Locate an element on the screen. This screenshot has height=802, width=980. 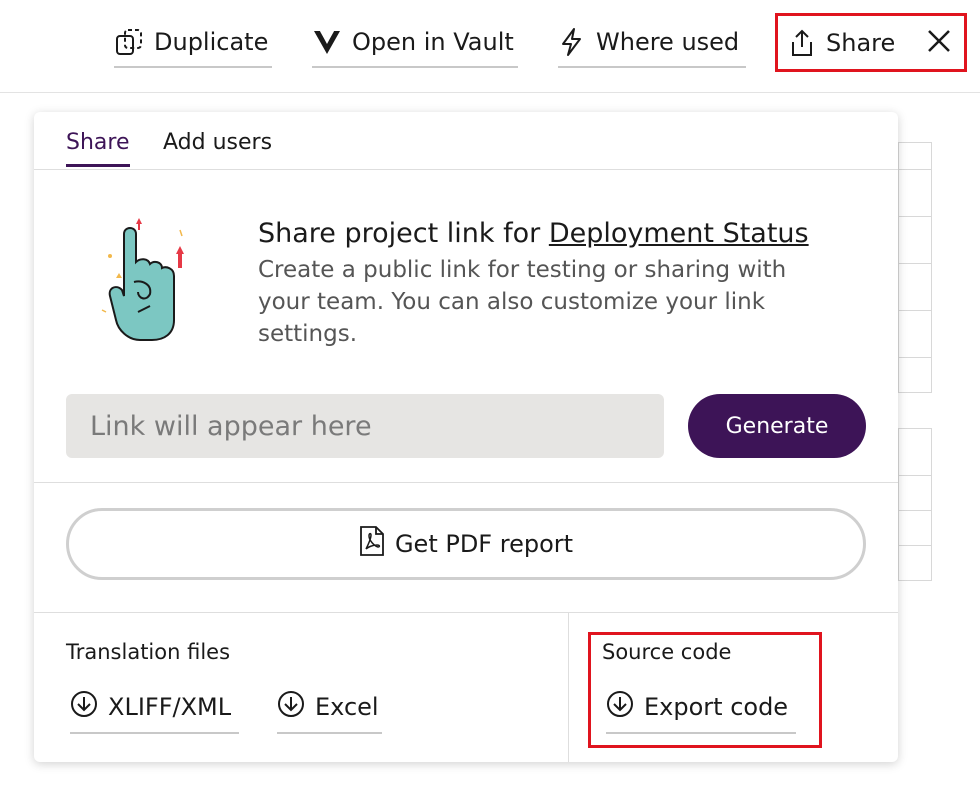
open-in-vault-button: Open in Vault is located at coordinates (415, 45).